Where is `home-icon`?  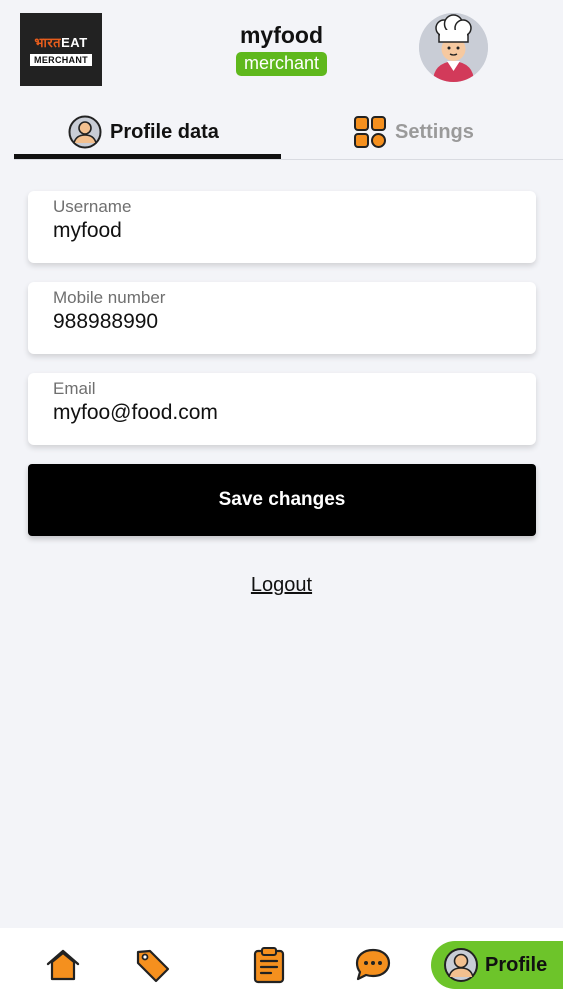
home-icon is located at coordinates (63, 965).